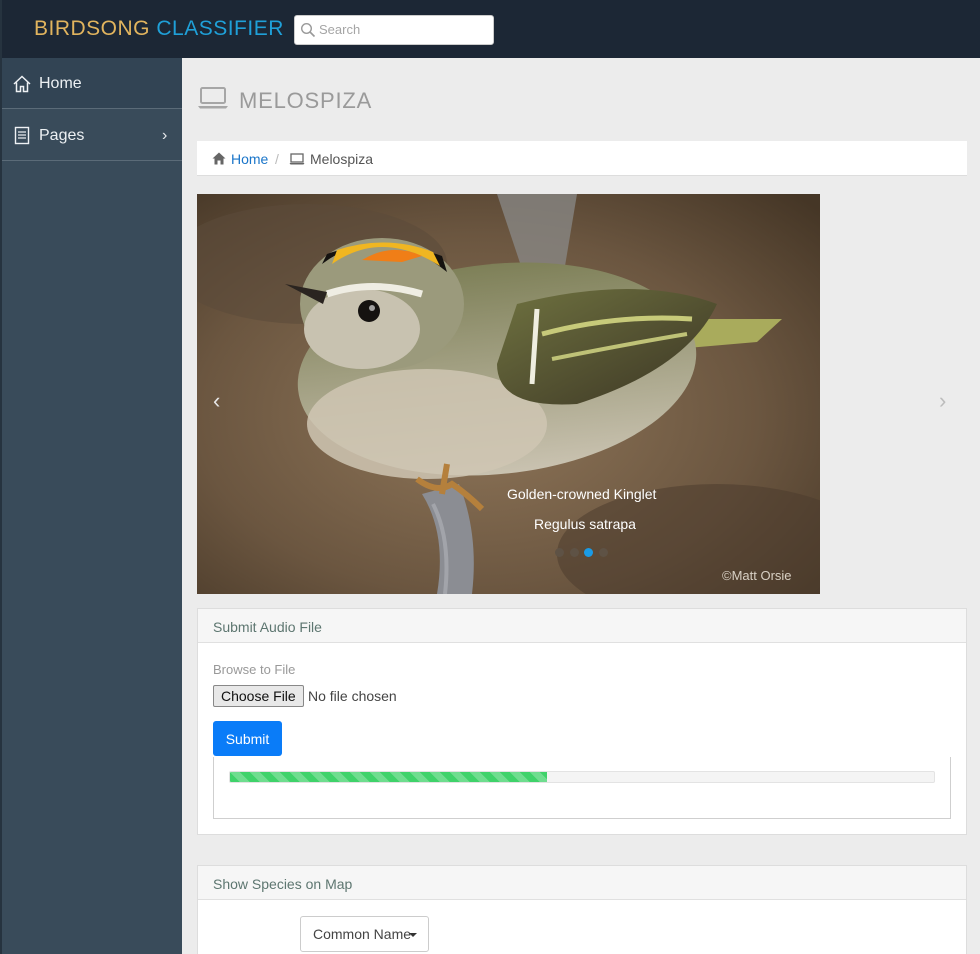 This screenshot has width=980, height=954. I want to click on page-title: MELOSPIZA, so click(306, 100).